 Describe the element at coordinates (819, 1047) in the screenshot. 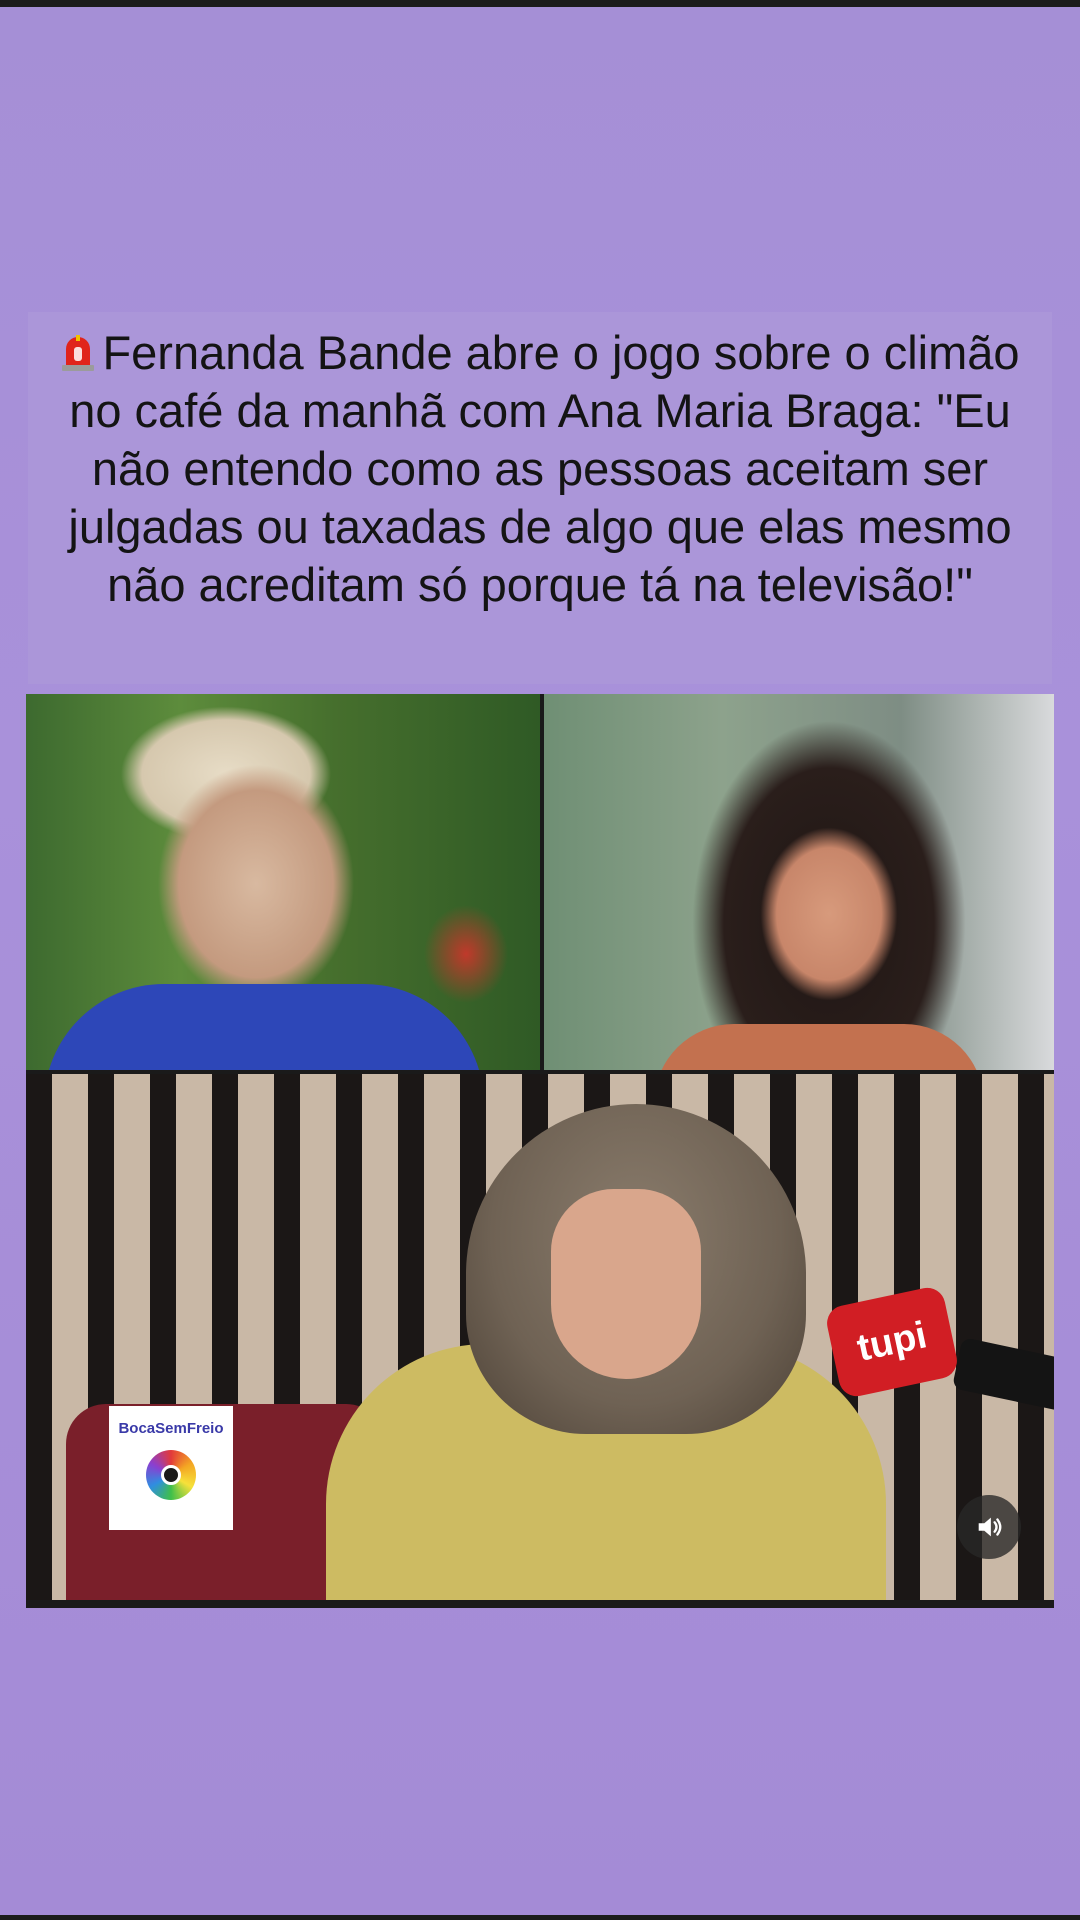

I see `guest-figure` at that location.